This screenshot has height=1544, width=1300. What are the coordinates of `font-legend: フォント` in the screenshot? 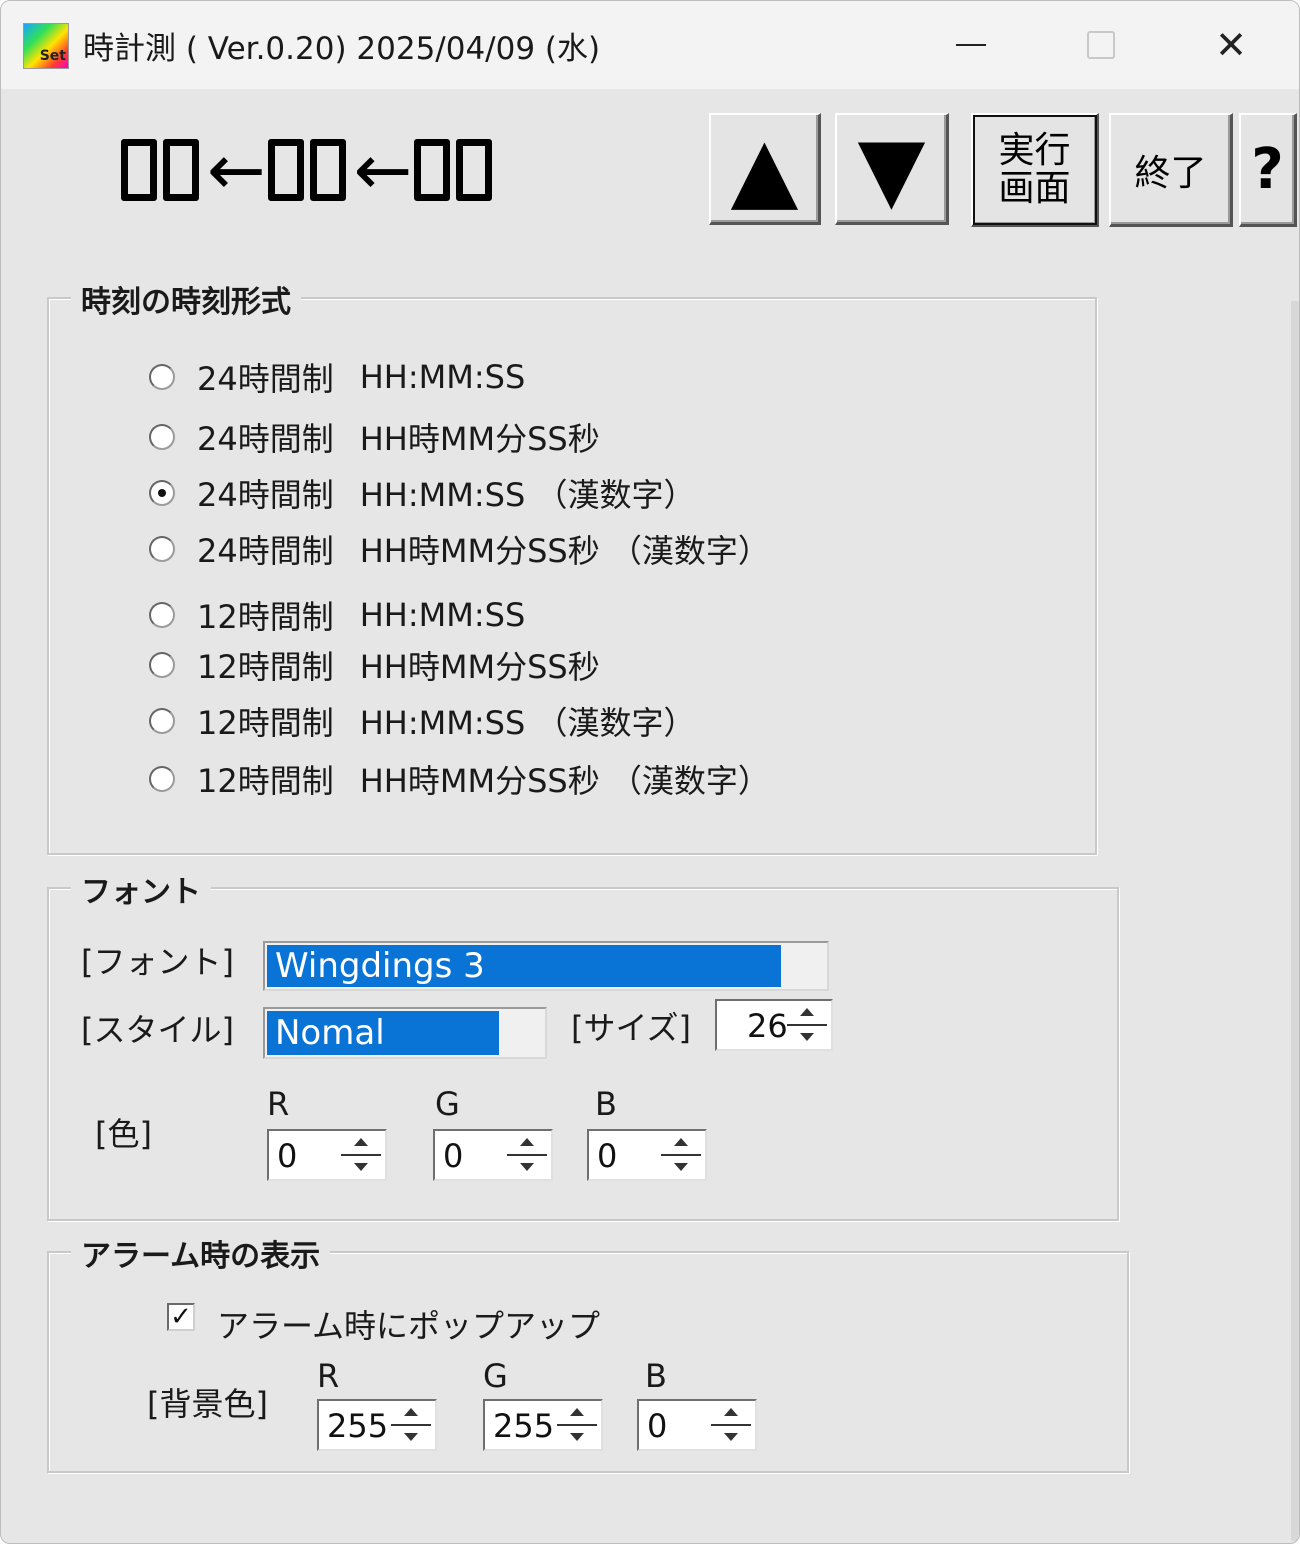 It's located at (141, 889).